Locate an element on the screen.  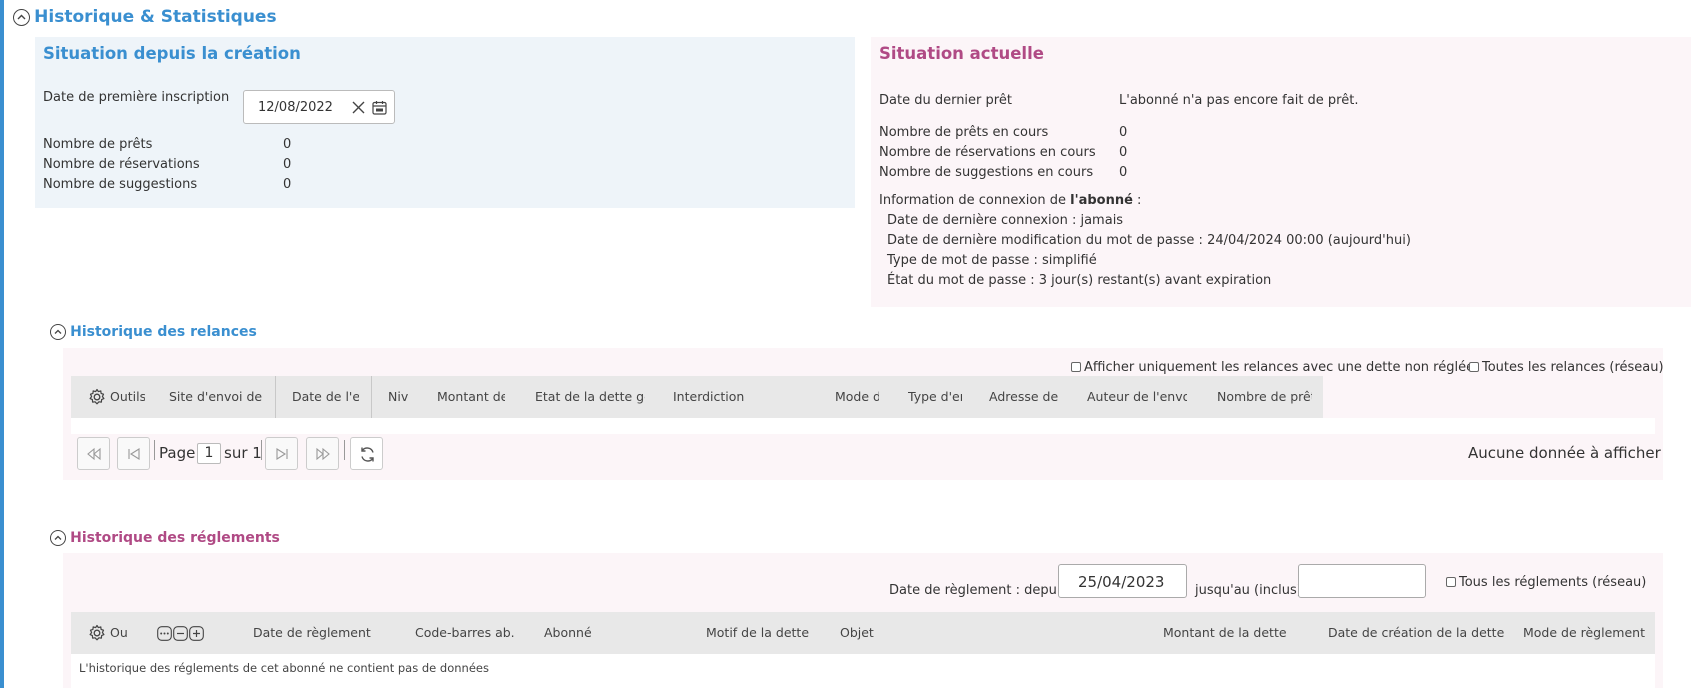
column-header: Type d'er is located at coordinates (935, 396).